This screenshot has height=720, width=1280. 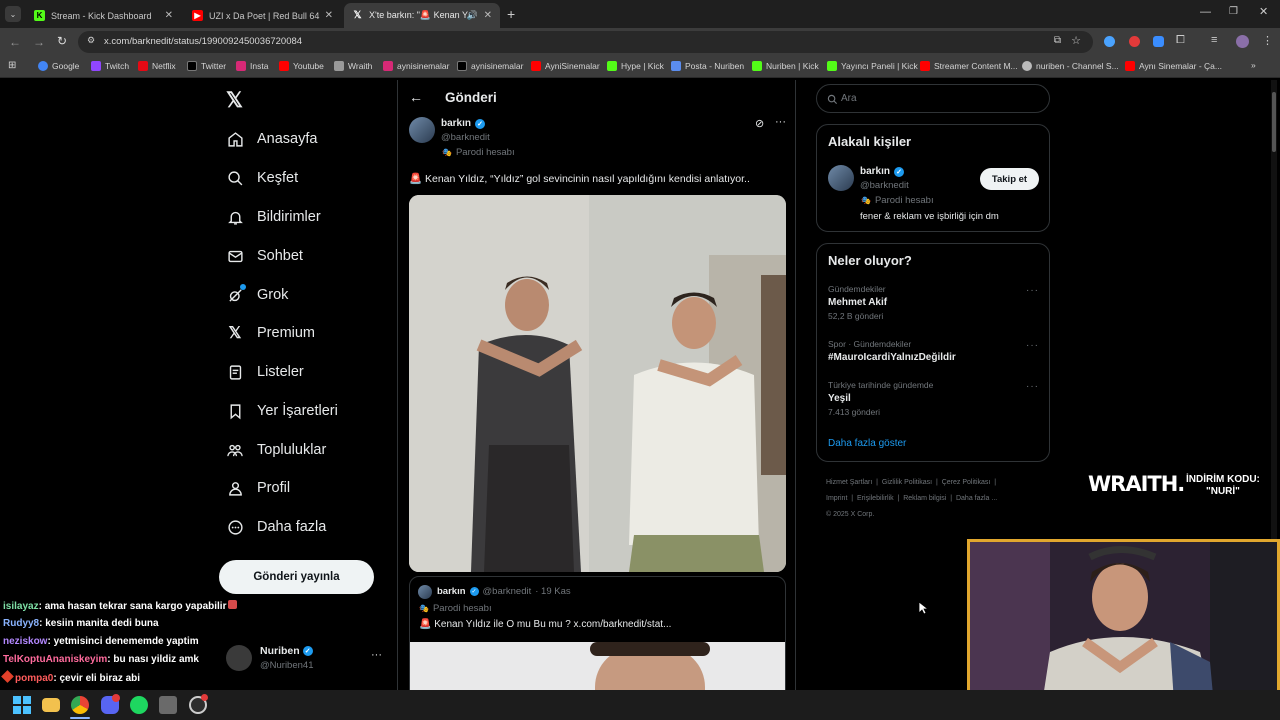 What do you see at coordinates (425, 592) in the screenshot?
I see `quote-avatar` at bounding box center [425, 592].